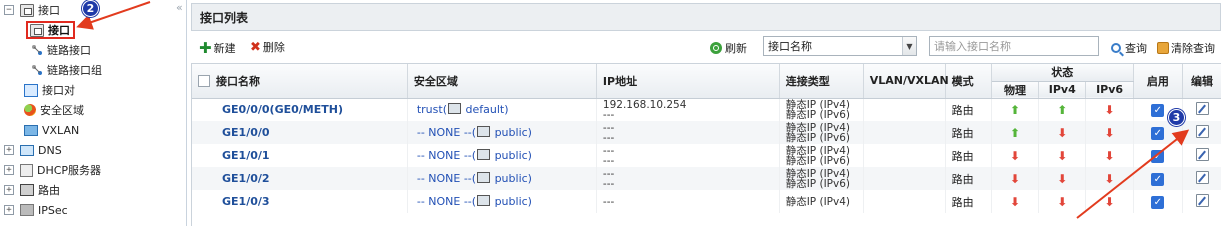 Image resolution: width=1221 pixels, height=240 pixels. What do you see at coordinates (300, 178) in the screenshot?
I see `interface-name-link: GE1/0/2` at bounding box center [300, 178].